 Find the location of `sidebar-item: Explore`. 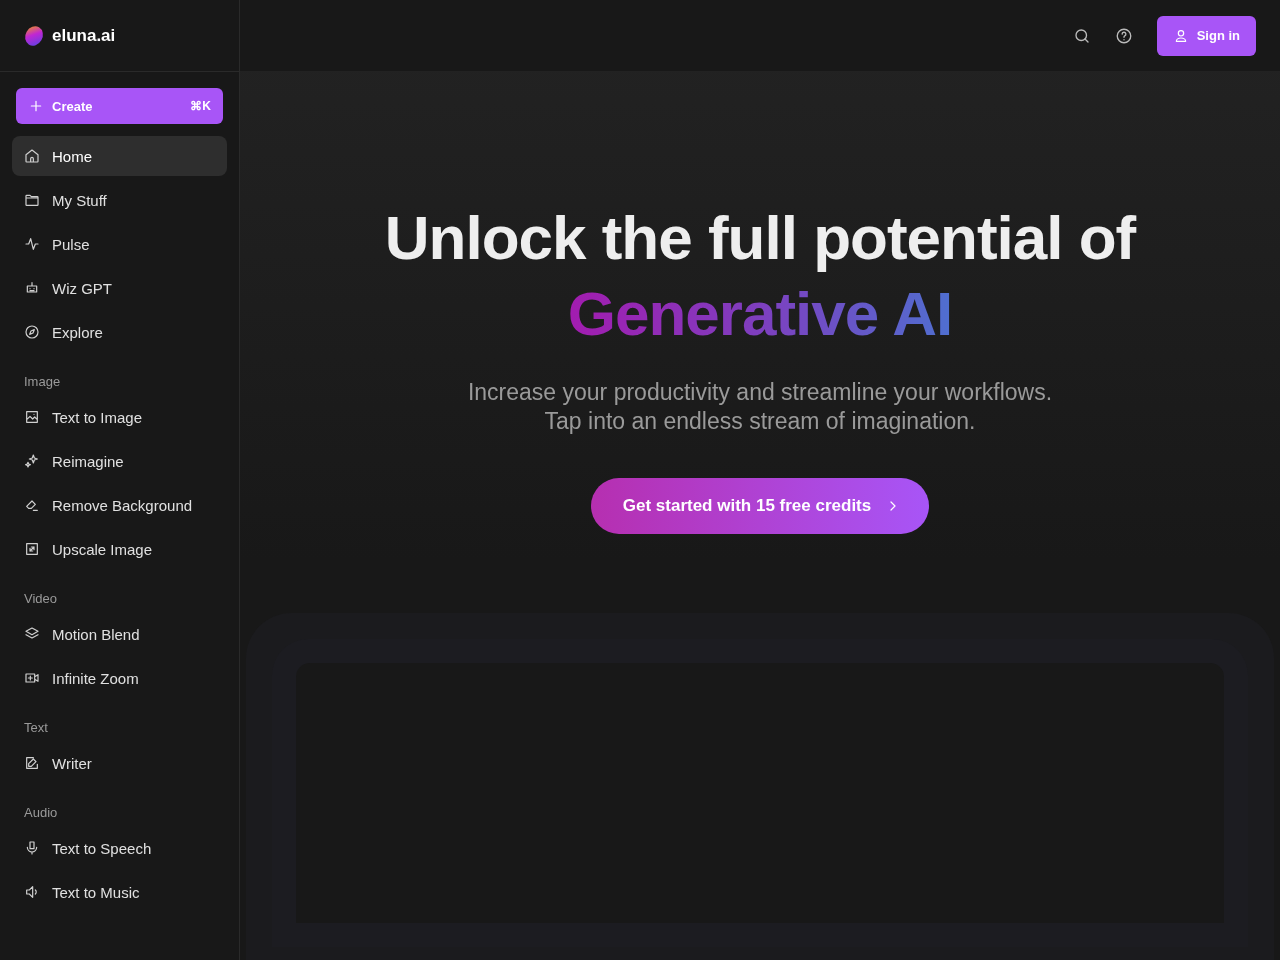

sidebar-item: Explore is located at coordinates (119, 332).